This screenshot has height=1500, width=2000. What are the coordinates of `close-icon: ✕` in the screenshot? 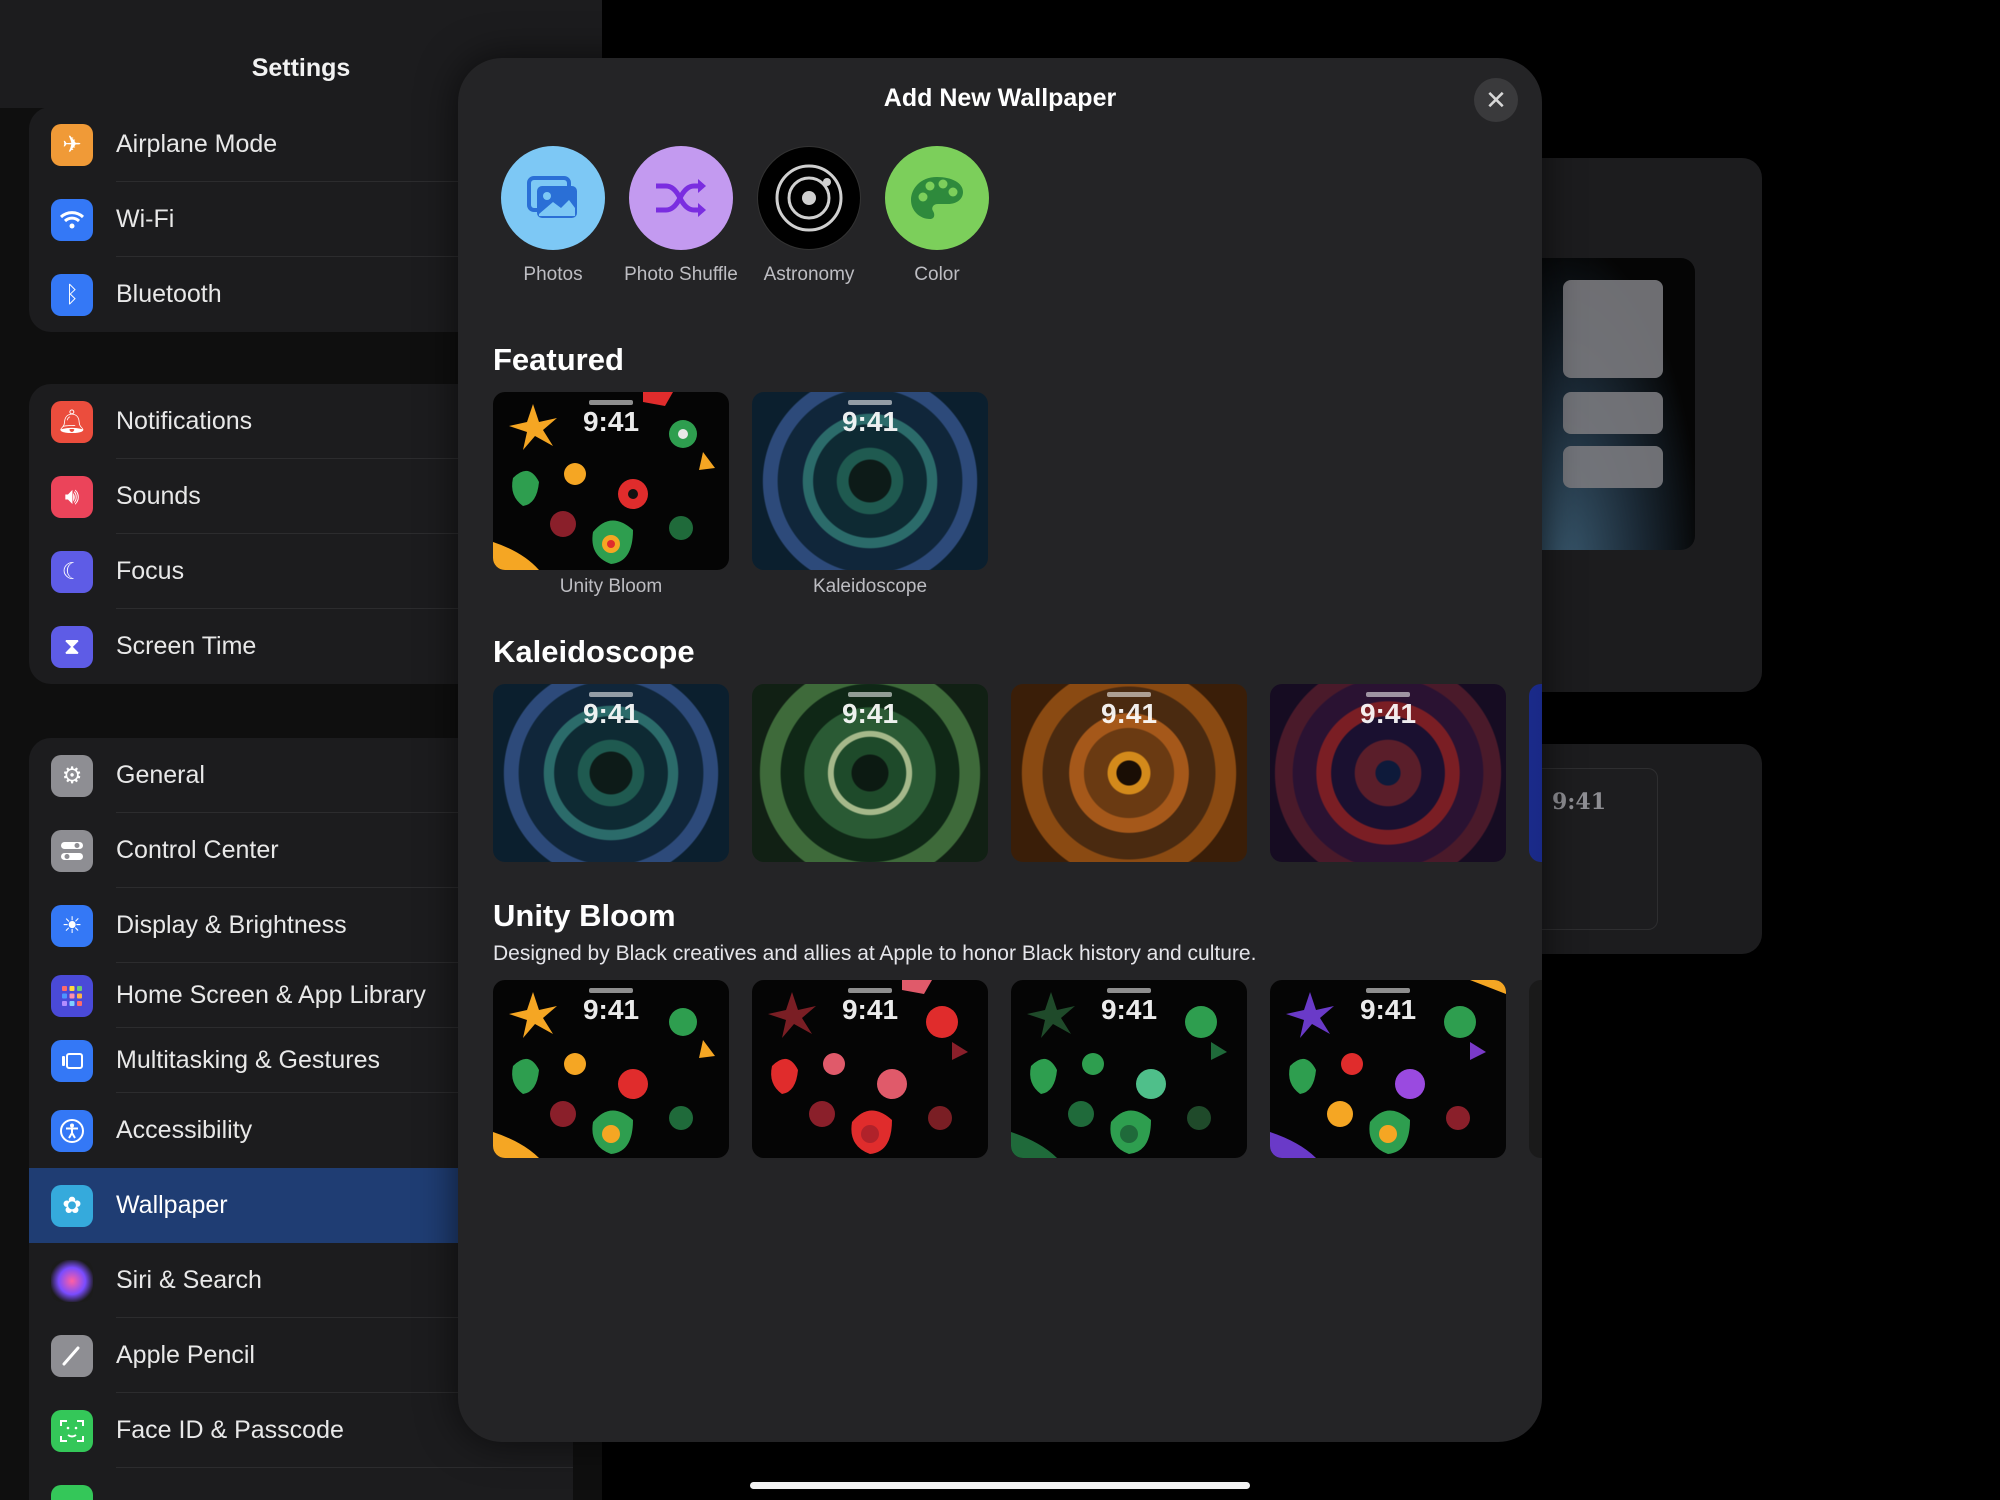 It's located at (1496, 99).